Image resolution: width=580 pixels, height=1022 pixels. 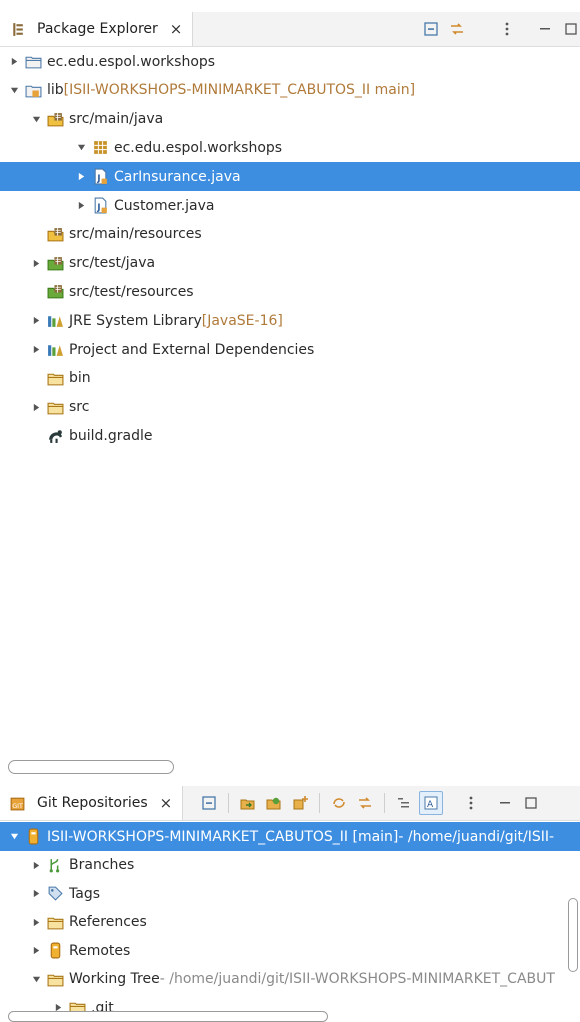 I want to click on package-explorer-tab: Package Explorer ×, so click(x=97, y=29).